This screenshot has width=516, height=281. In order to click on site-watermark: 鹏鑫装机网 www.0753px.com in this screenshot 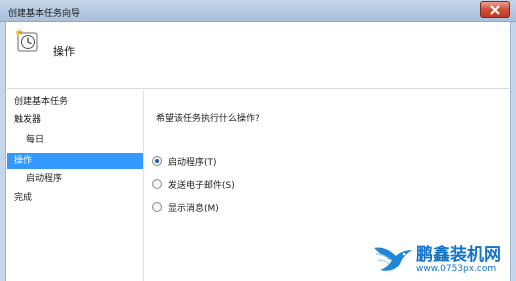, I will do `click(444, 258)`.